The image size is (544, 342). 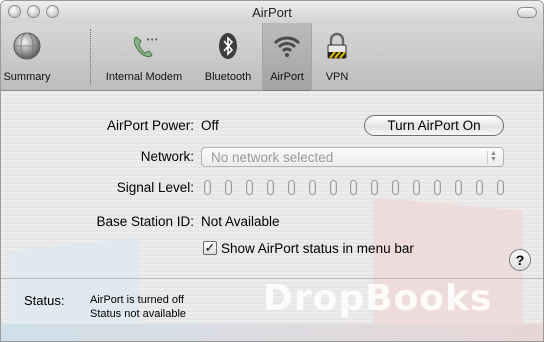 What do you see at coordinates (493, 157) in the screenshot?
I see `popup-arrows-icon: ▲ ▼` at bounding box center [493, 157].